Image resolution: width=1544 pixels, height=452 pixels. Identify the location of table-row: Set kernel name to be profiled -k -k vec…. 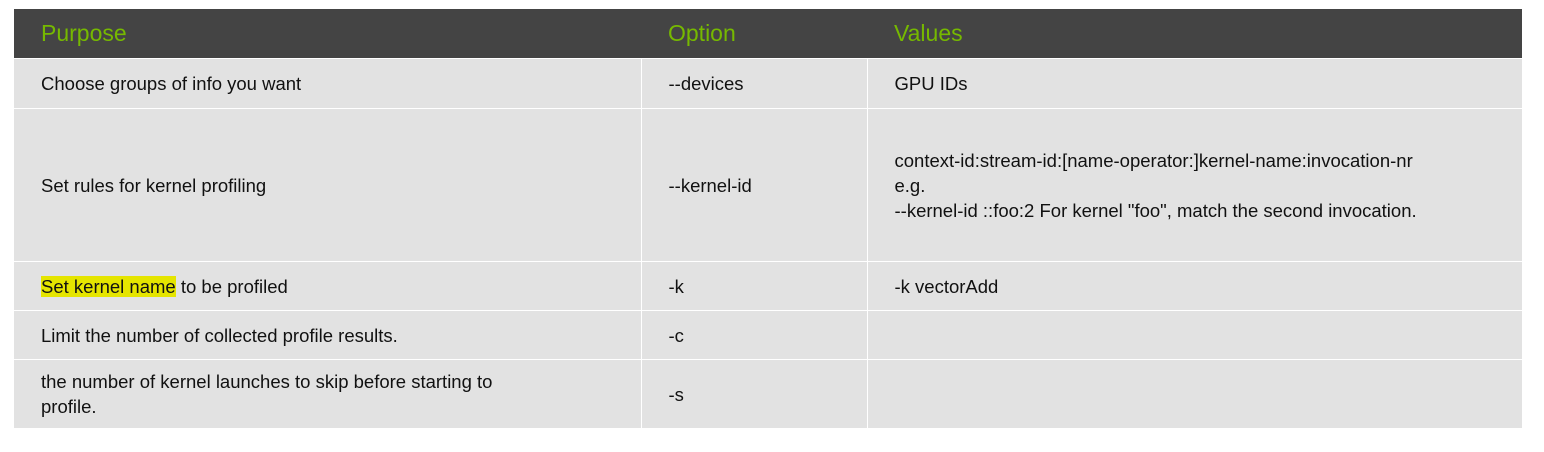
(768, 286).